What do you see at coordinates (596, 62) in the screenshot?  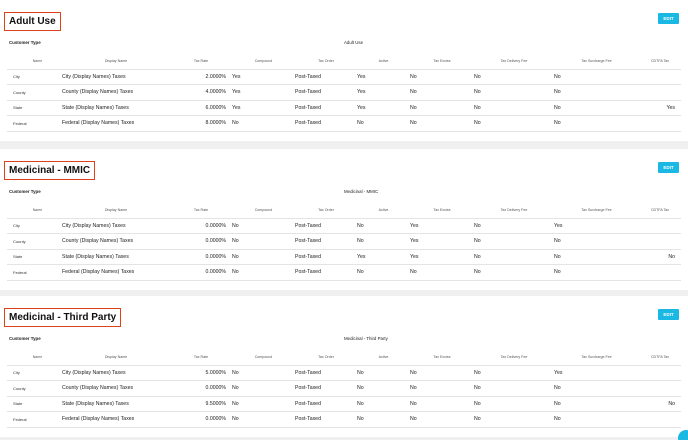 I see `column-header-tax-surcharge-fee: Tax Surcharge Fee` at bounding box center [596, 62].